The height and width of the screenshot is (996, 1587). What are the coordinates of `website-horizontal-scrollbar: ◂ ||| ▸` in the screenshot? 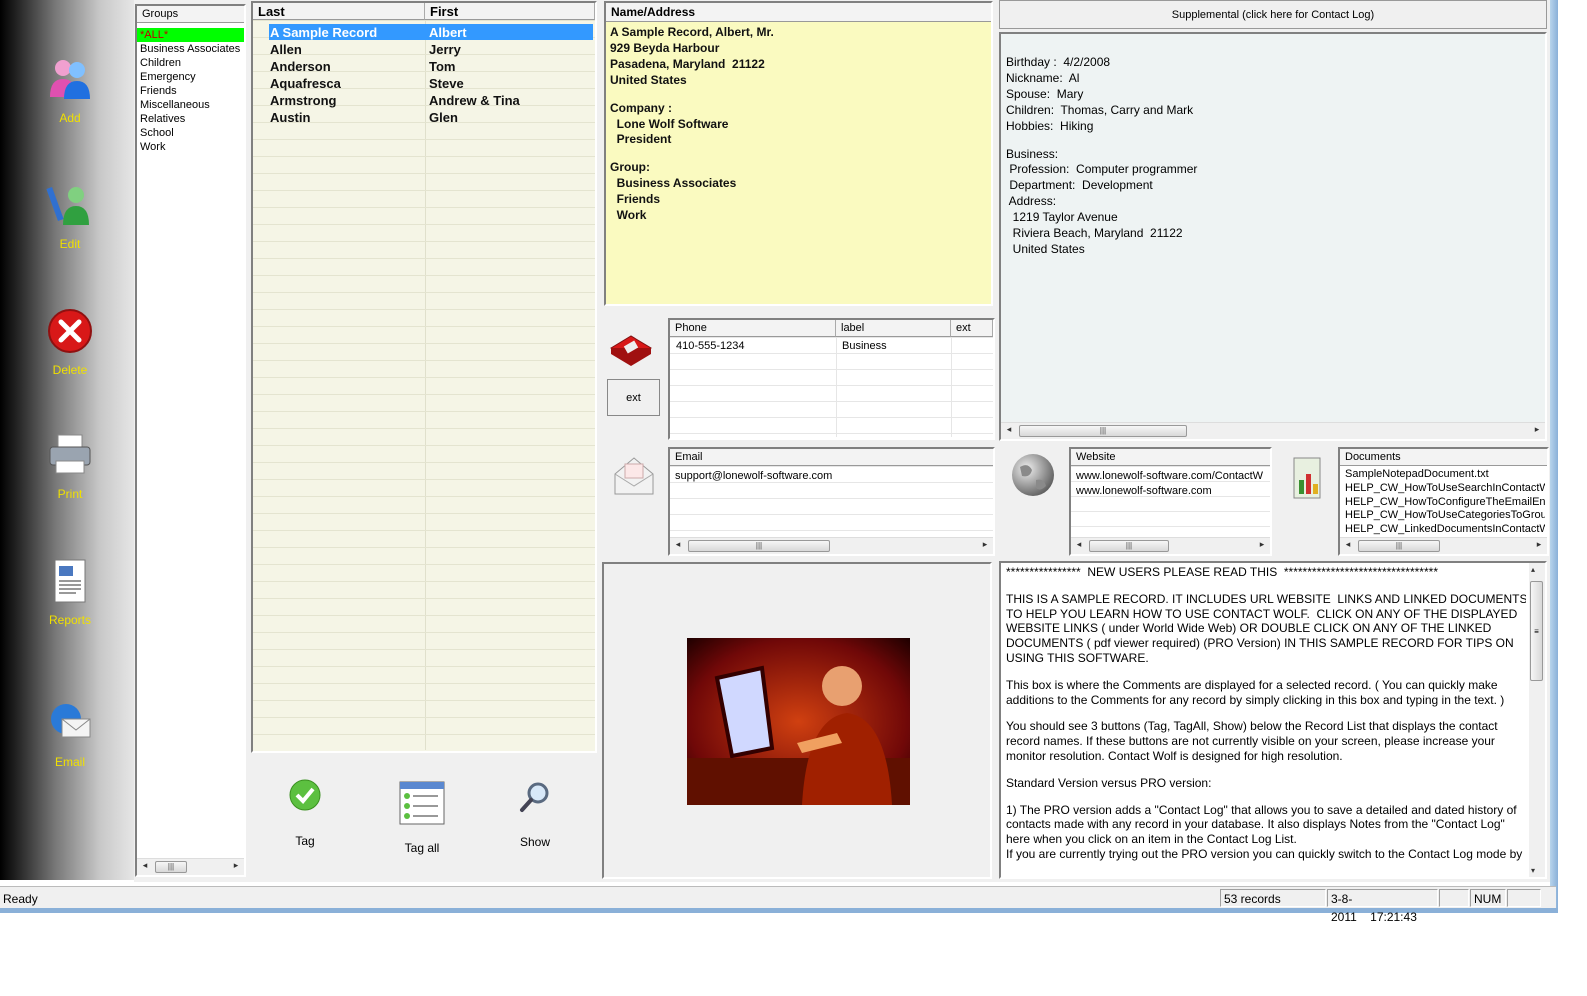 It's located at (1170, 545).